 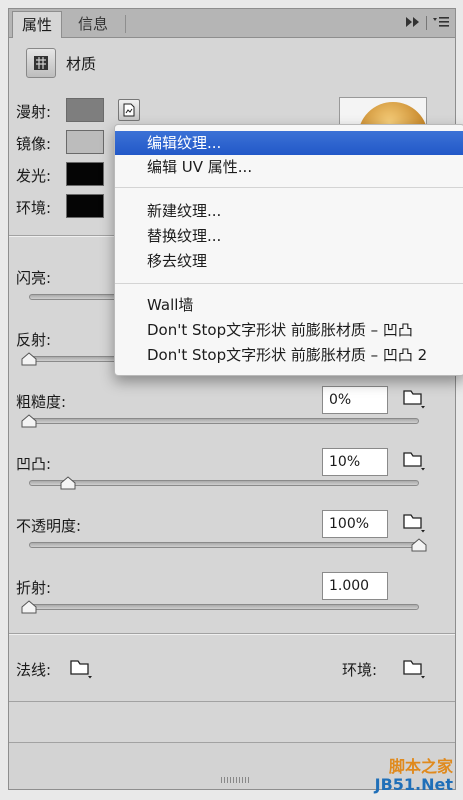 What do you see at coordinates (360, 670) in the screenshot?
I see `environment-label: 环境:` at bounding box center [360, 670].